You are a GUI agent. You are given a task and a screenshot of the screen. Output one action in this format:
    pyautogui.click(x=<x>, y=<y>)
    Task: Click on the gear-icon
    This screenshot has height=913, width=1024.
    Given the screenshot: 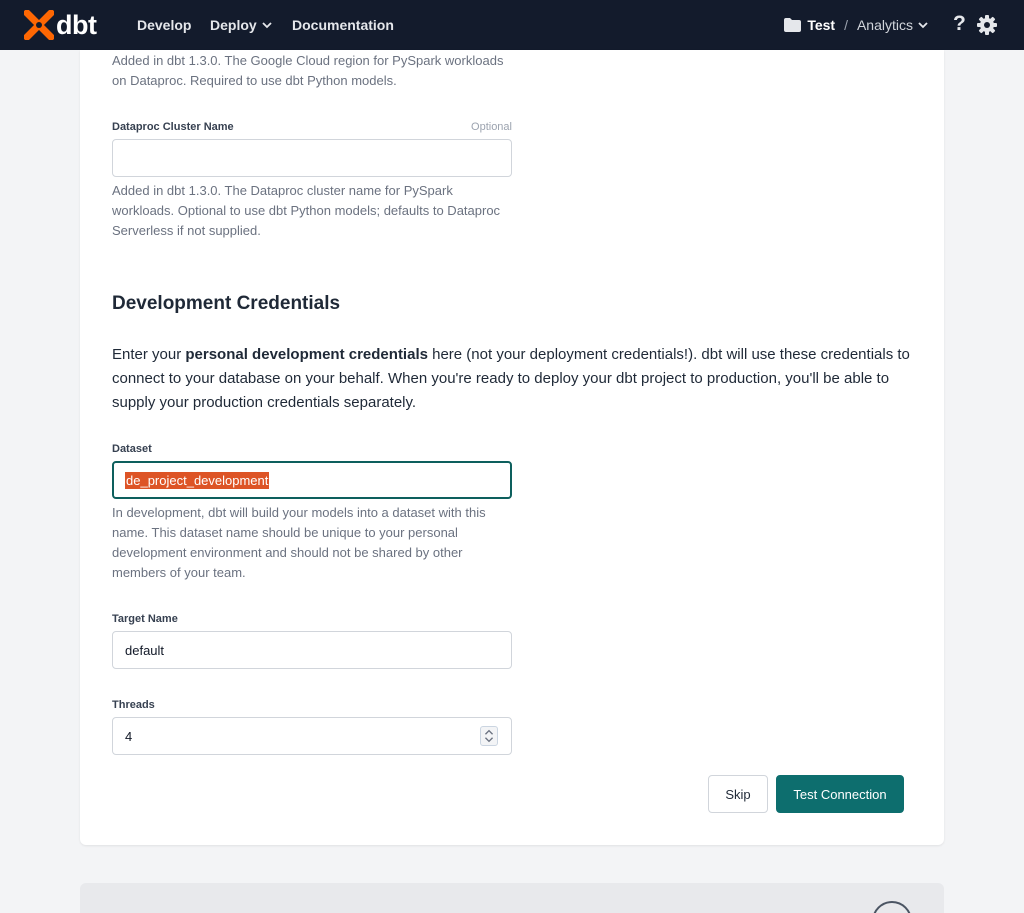 What is the action you would take?
    pyautogui.click(x=987, y=25)
    